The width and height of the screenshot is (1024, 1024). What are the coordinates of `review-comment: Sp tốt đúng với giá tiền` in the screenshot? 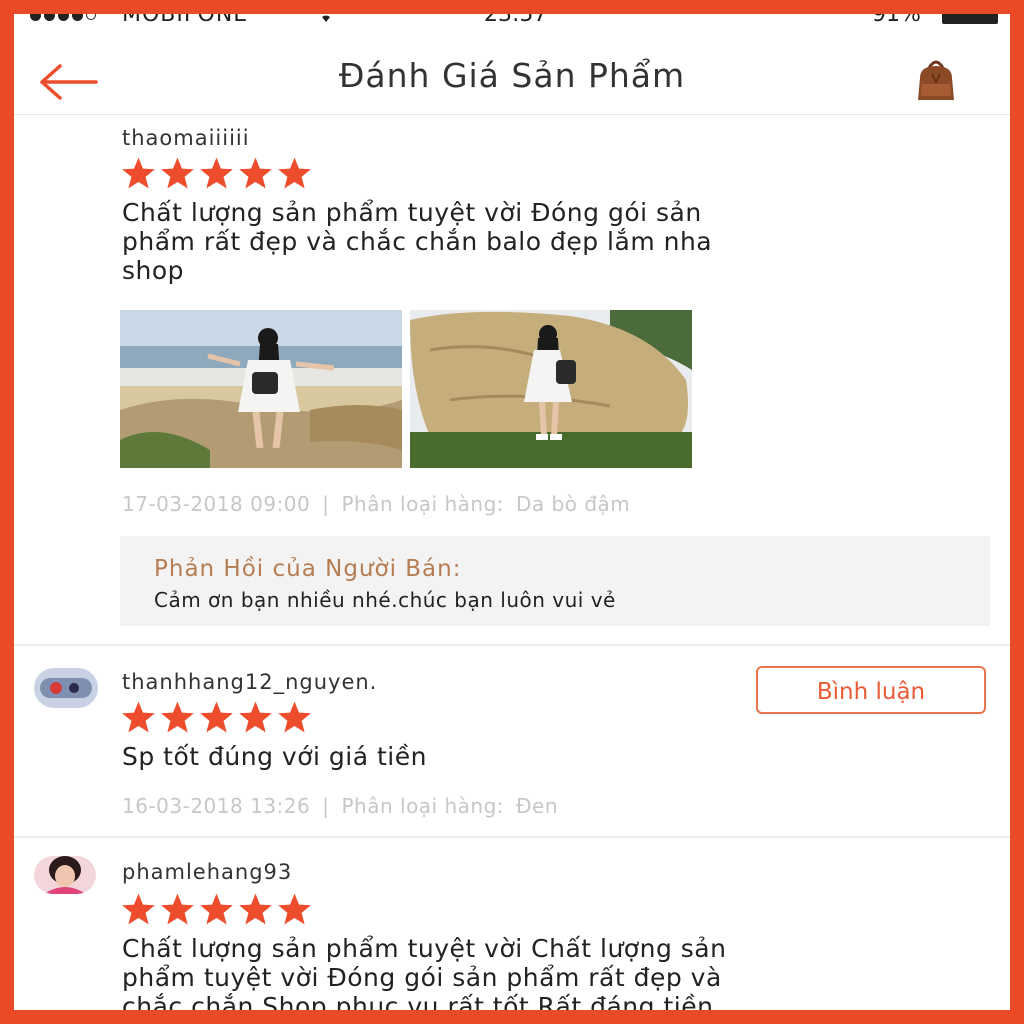 It's located at (532, 756).